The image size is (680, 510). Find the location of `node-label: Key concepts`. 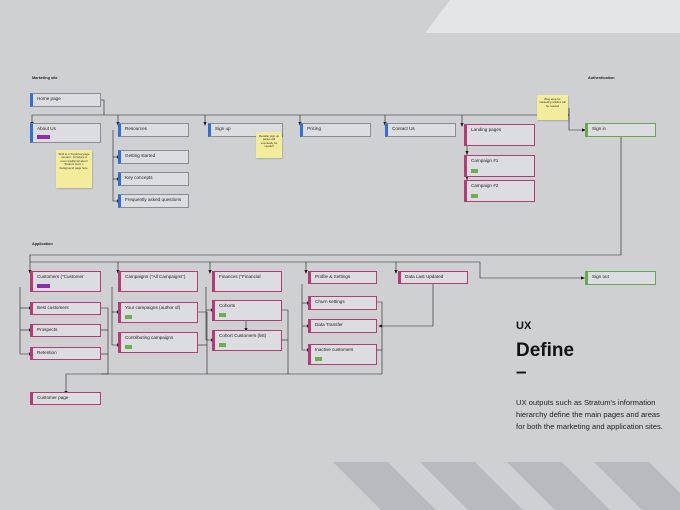

node-label: Key concepts is located at coordinates (139, 177).